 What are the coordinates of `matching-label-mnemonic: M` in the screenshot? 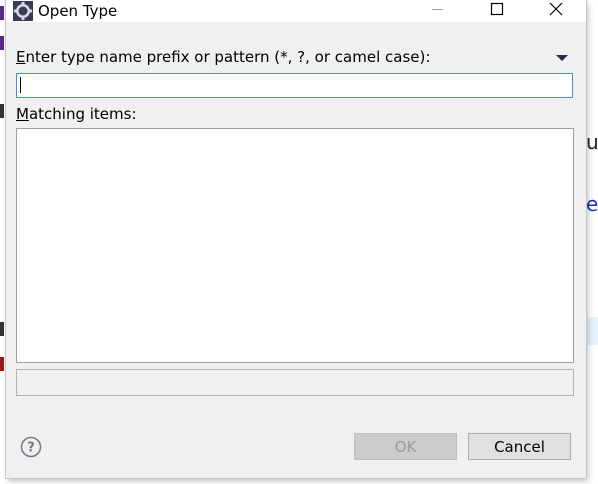 It's located at (22, 114).